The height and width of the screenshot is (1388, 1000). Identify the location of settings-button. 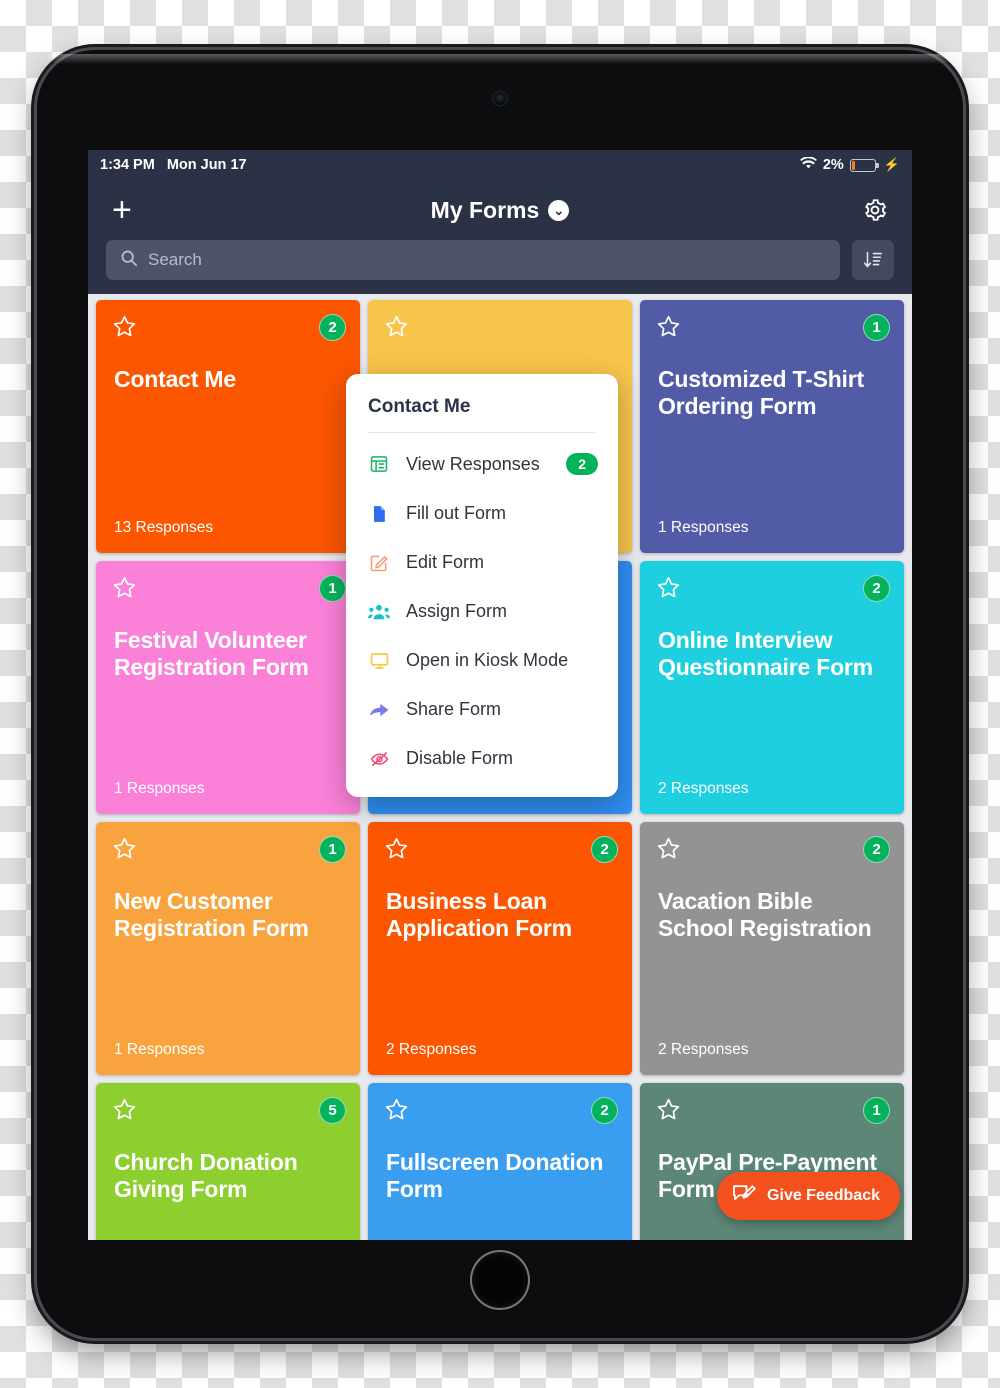
(875, 210).